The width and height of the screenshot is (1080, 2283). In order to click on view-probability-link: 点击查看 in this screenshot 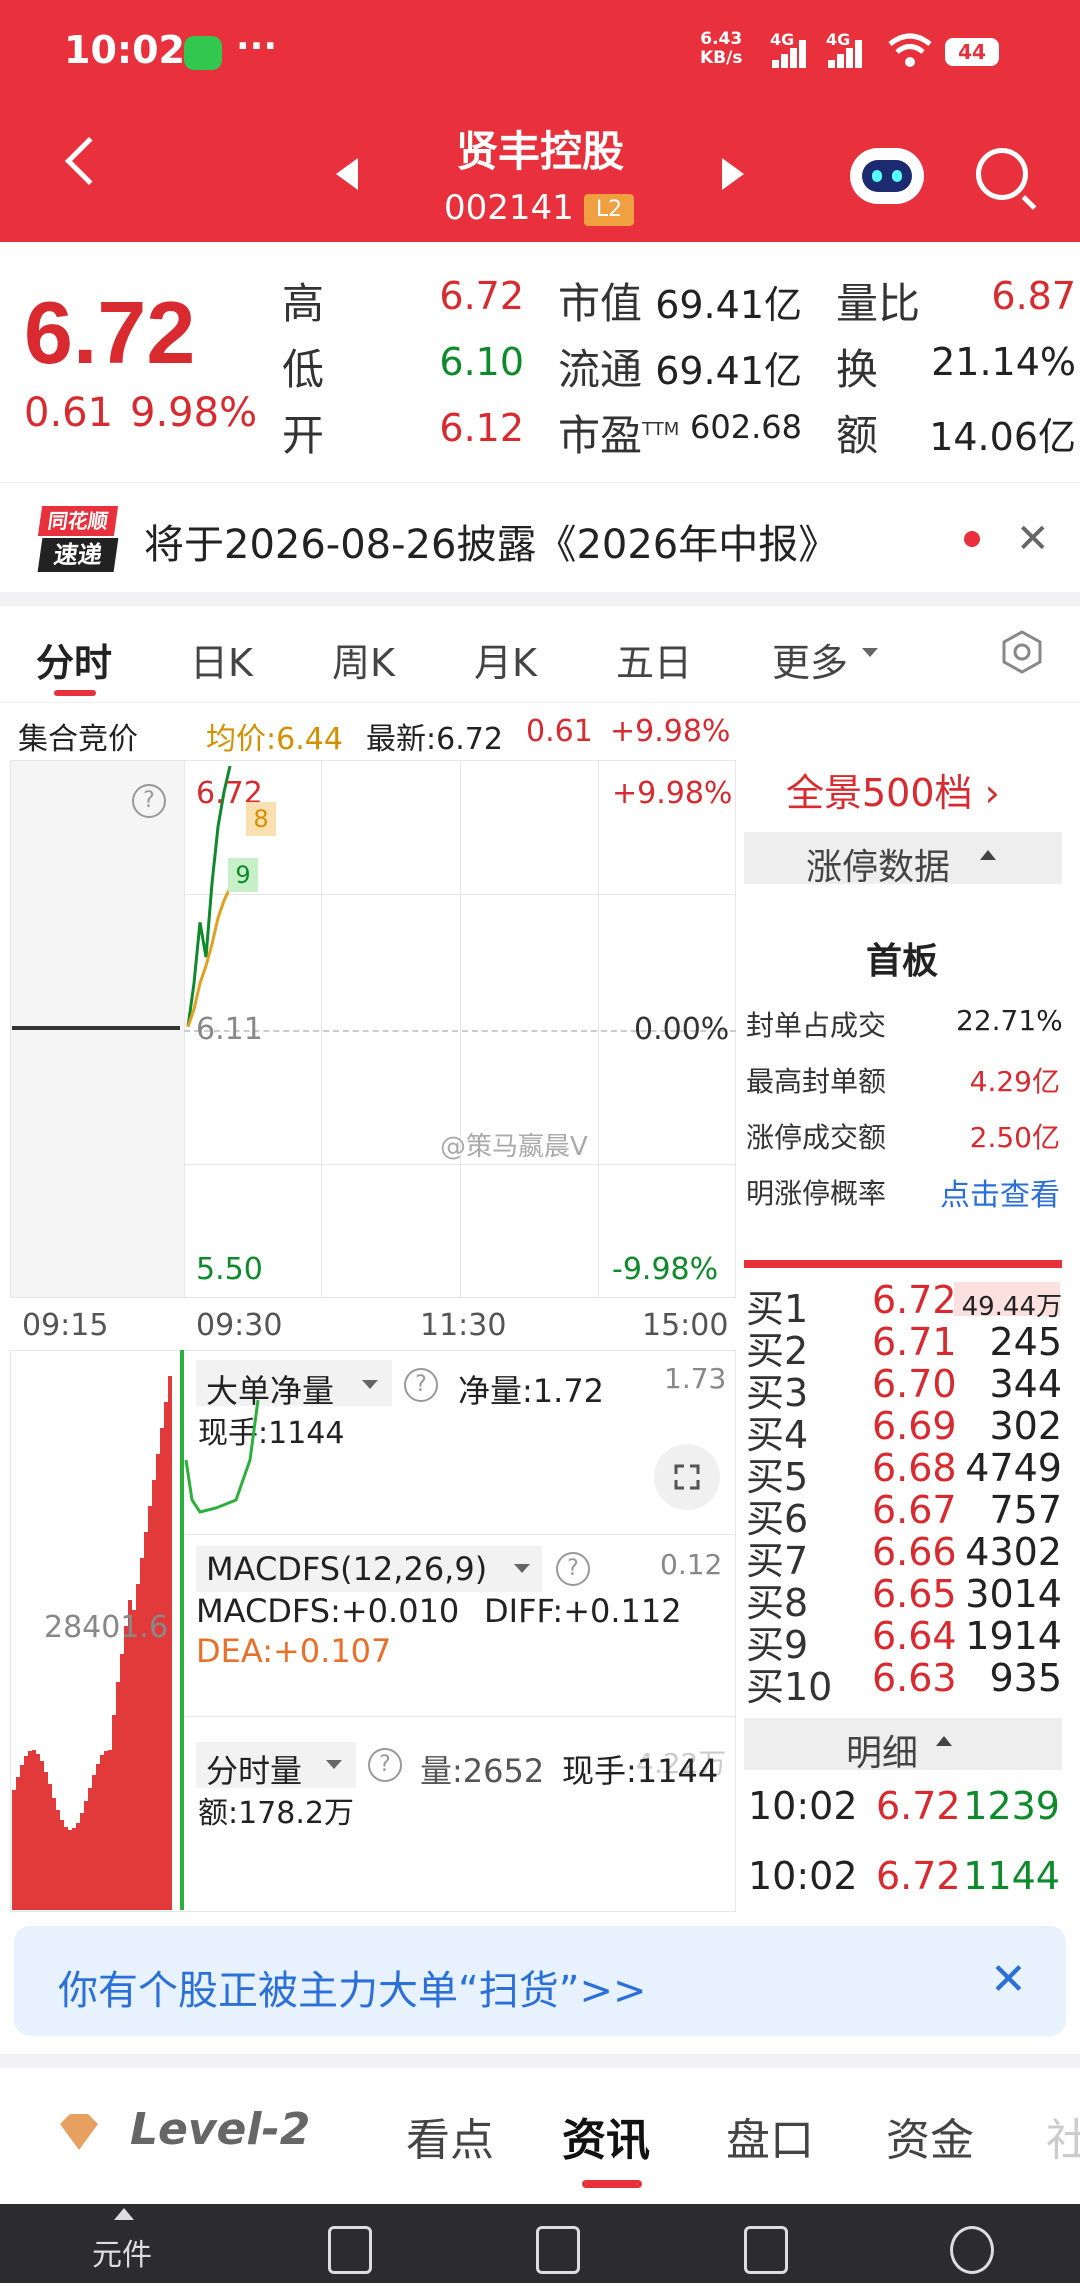, I will do `click(995, 1192)`.